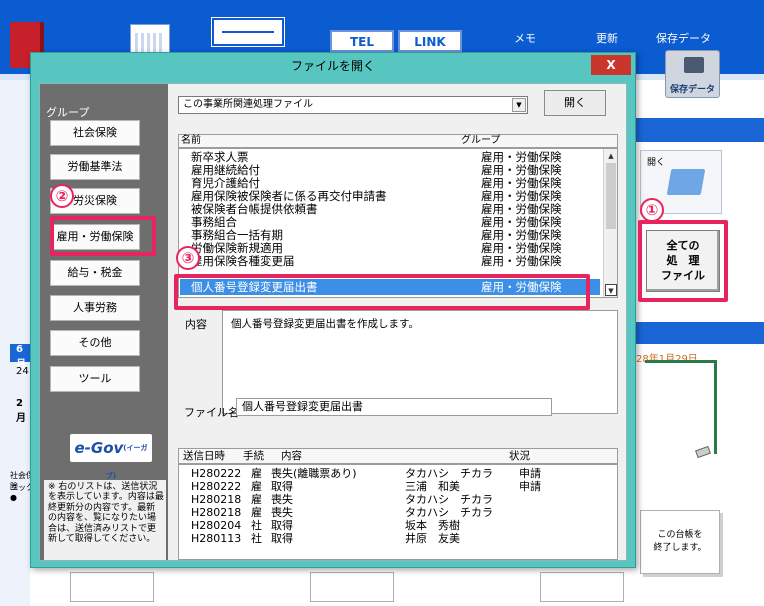  I want to click on egov-text: e-Gov, so click(99, 448).